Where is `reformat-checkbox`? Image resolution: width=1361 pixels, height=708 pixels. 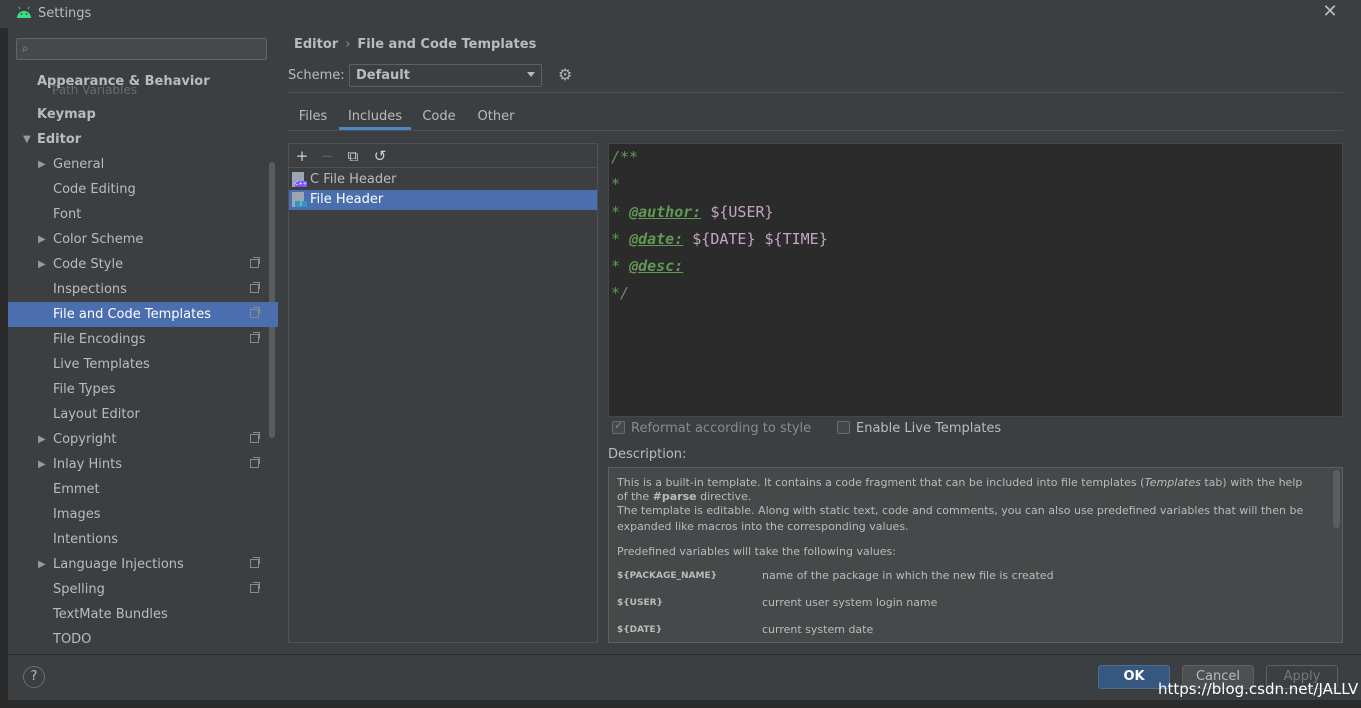 reformat-checkbox is located at coordinates (618, 426).